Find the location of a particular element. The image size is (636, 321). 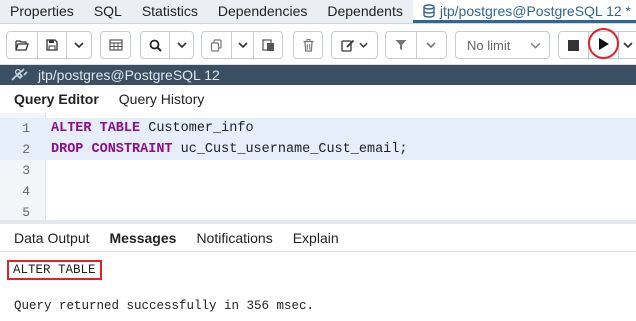

find-button-group is located at coordinates (167, 45).